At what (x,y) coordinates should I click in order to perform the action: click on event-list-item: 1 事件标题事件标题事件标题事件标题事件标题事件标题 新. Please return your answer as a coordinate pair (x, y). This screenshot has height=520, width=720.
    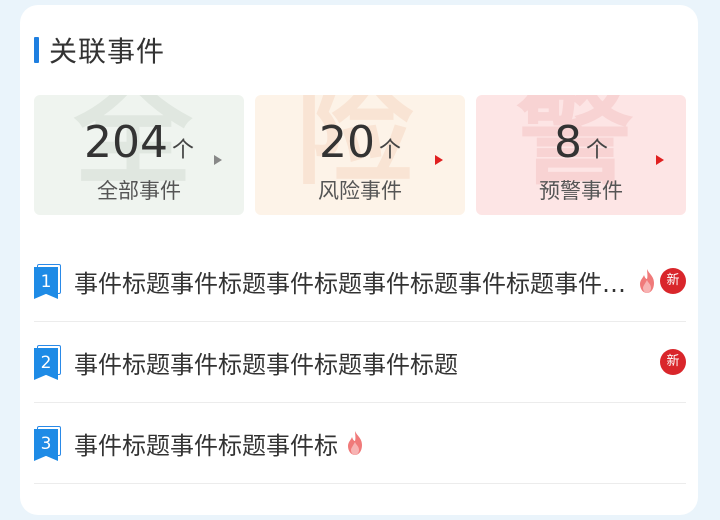
    Looking at the image, I should click on (360, 281).